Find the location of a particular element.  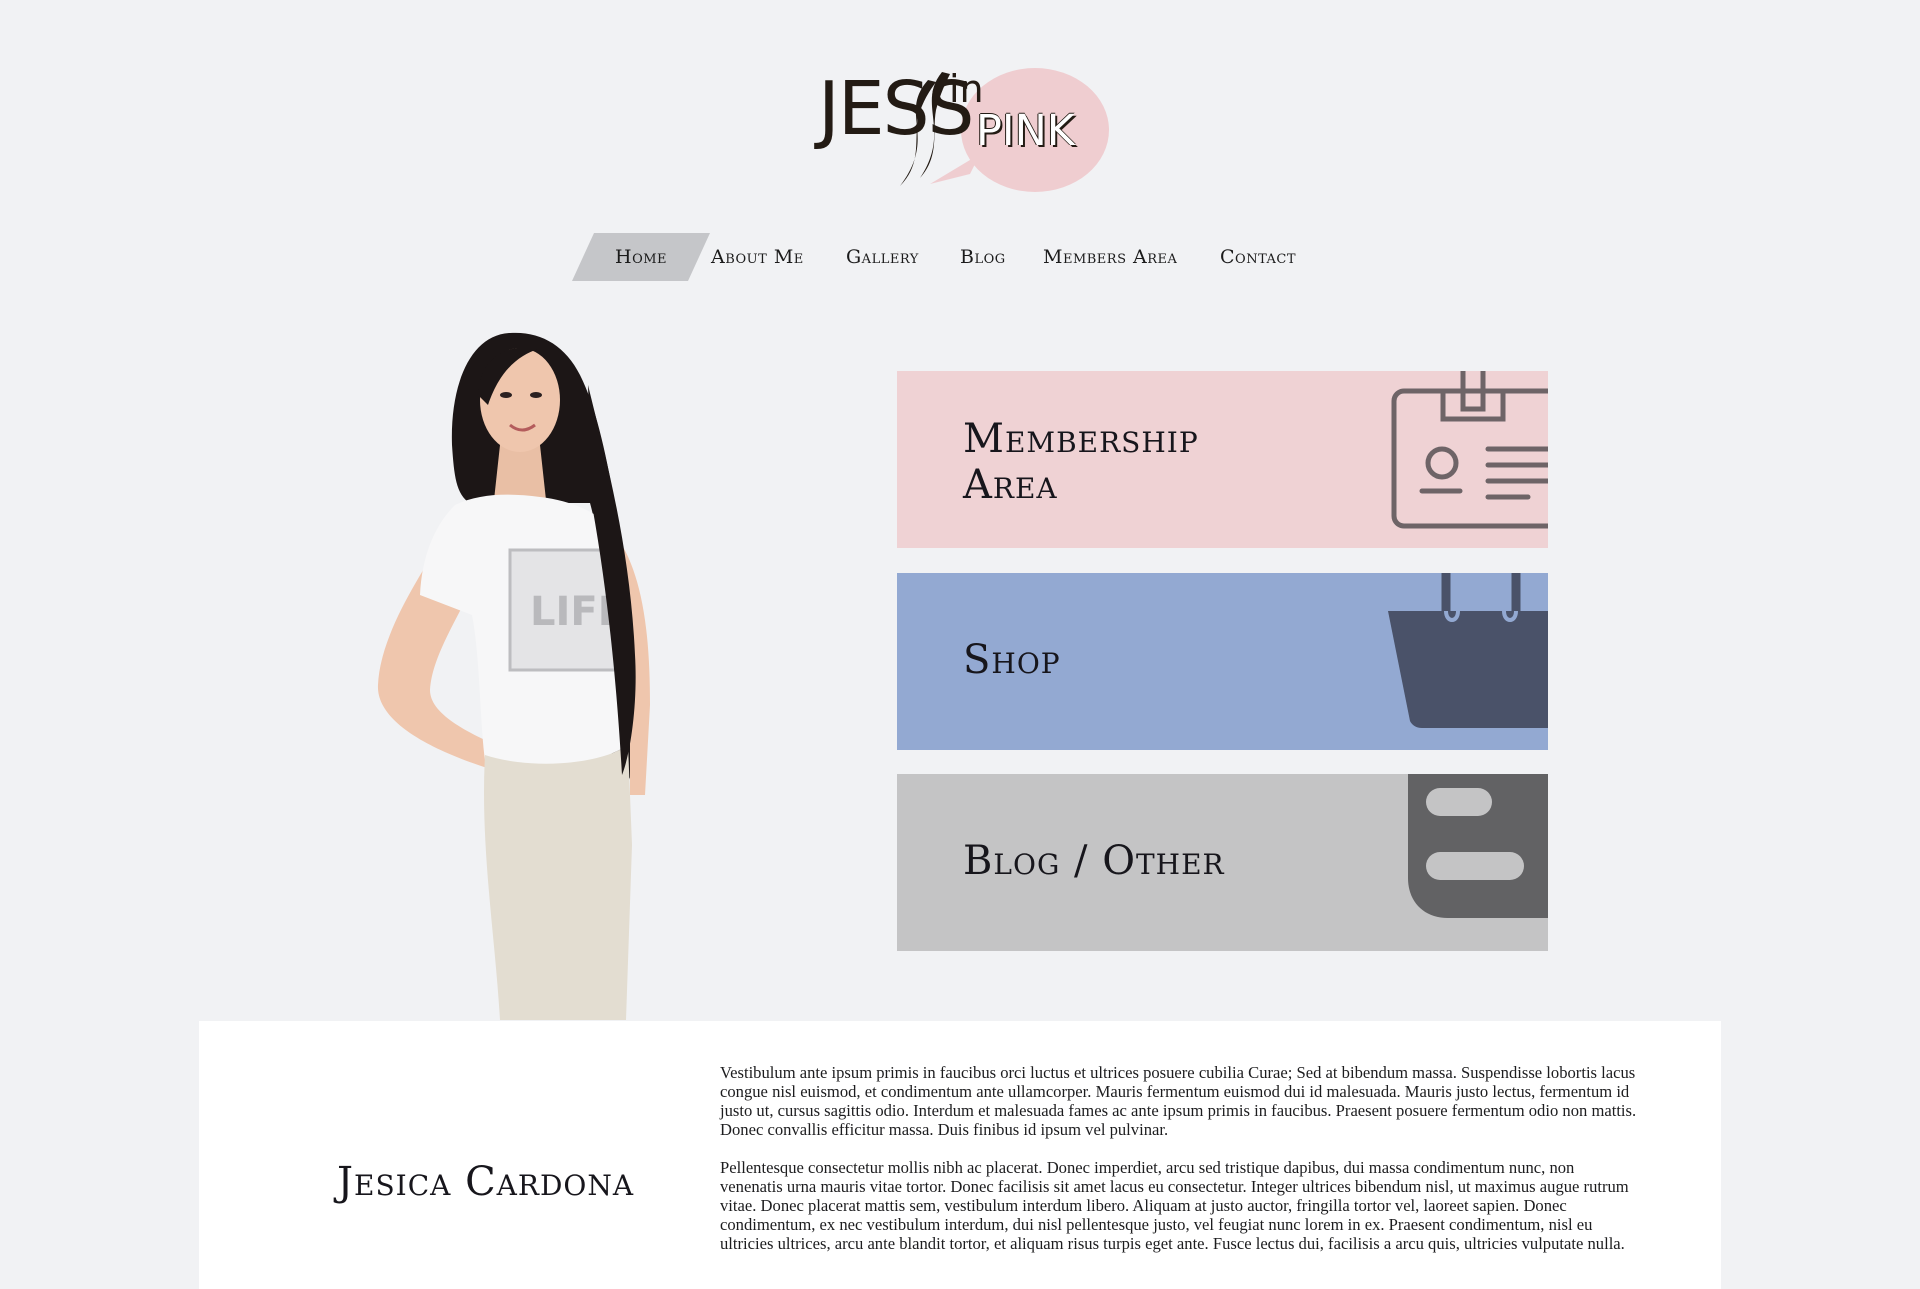

nav-item-about-me: About Me is located at coordinates (757, 257).